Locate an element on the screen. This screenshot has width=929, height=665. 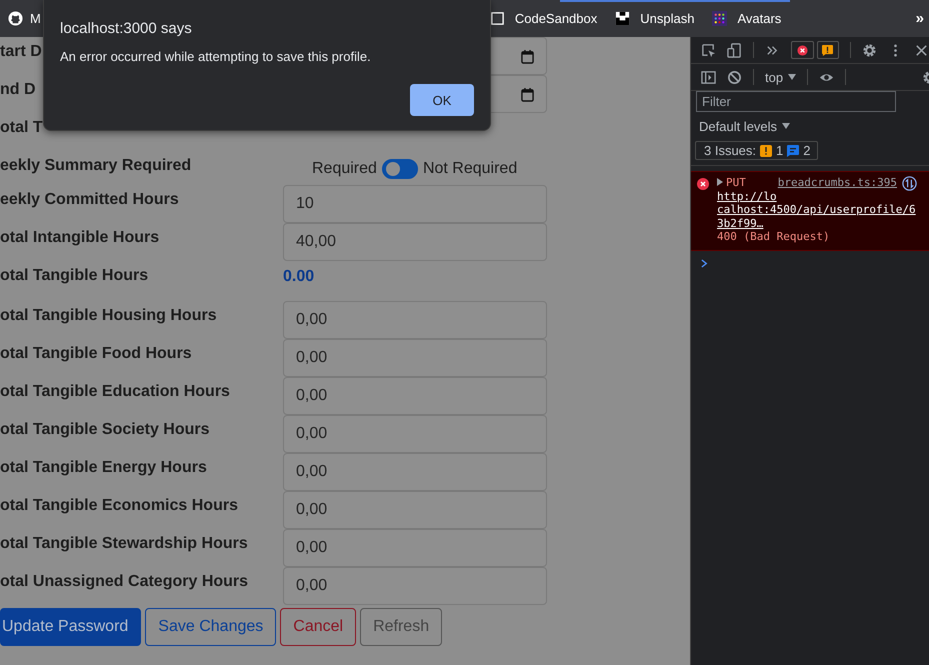
clear-icon is located at coordinates (734, 77).